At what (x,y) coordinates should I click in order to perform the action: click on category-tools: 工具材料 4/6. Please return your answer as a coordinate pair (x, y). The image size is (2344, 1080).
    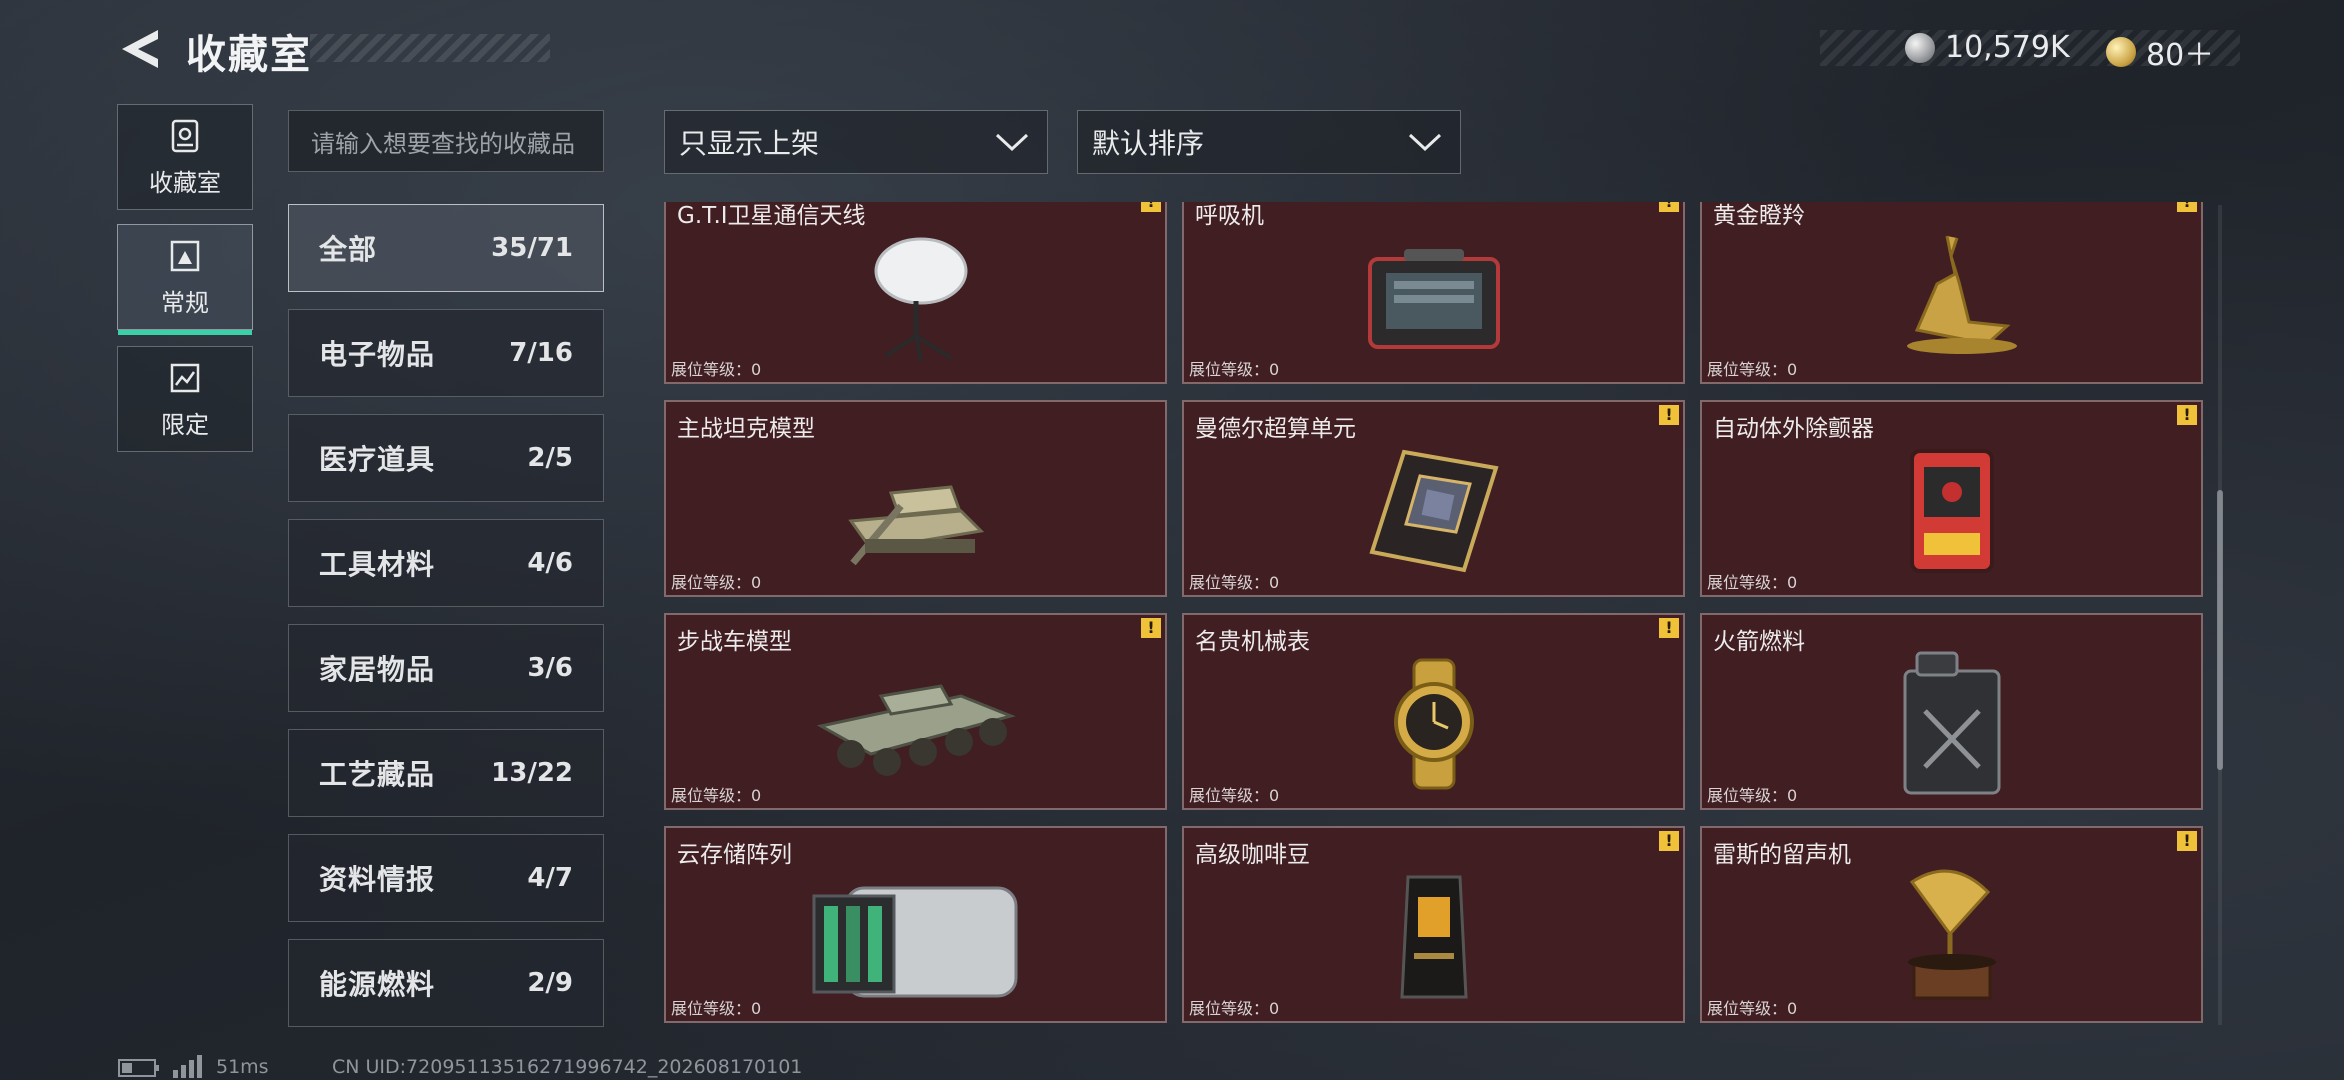
    Looking at the image, I should click on (446, 563).